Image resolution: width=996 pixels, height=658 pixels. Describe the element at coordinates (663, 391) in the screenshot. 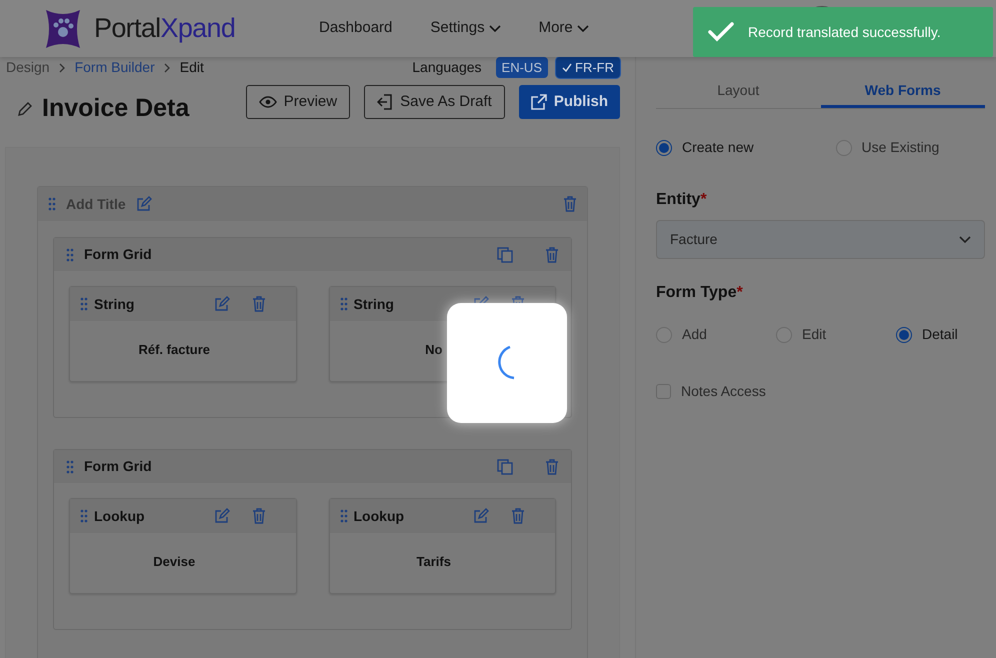

I see `checkbox` at that location.